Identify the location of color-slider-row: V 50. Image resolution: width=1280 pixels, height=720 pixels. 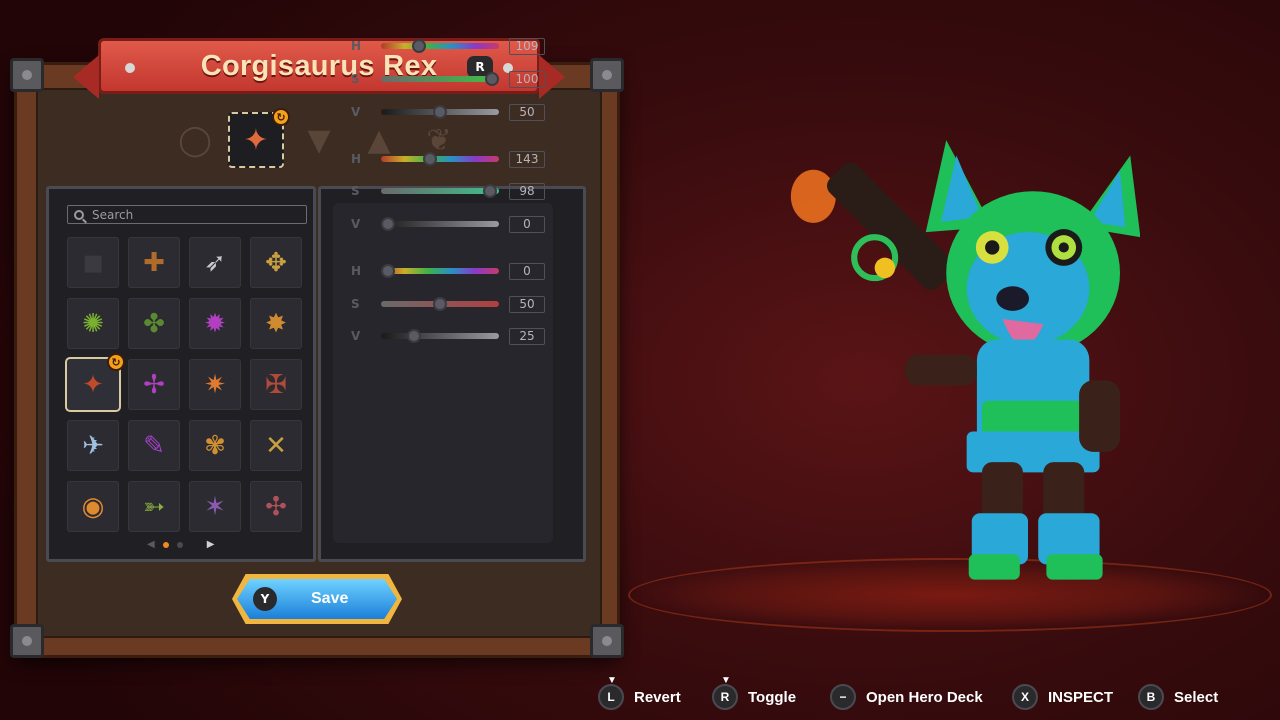
(443, 112).